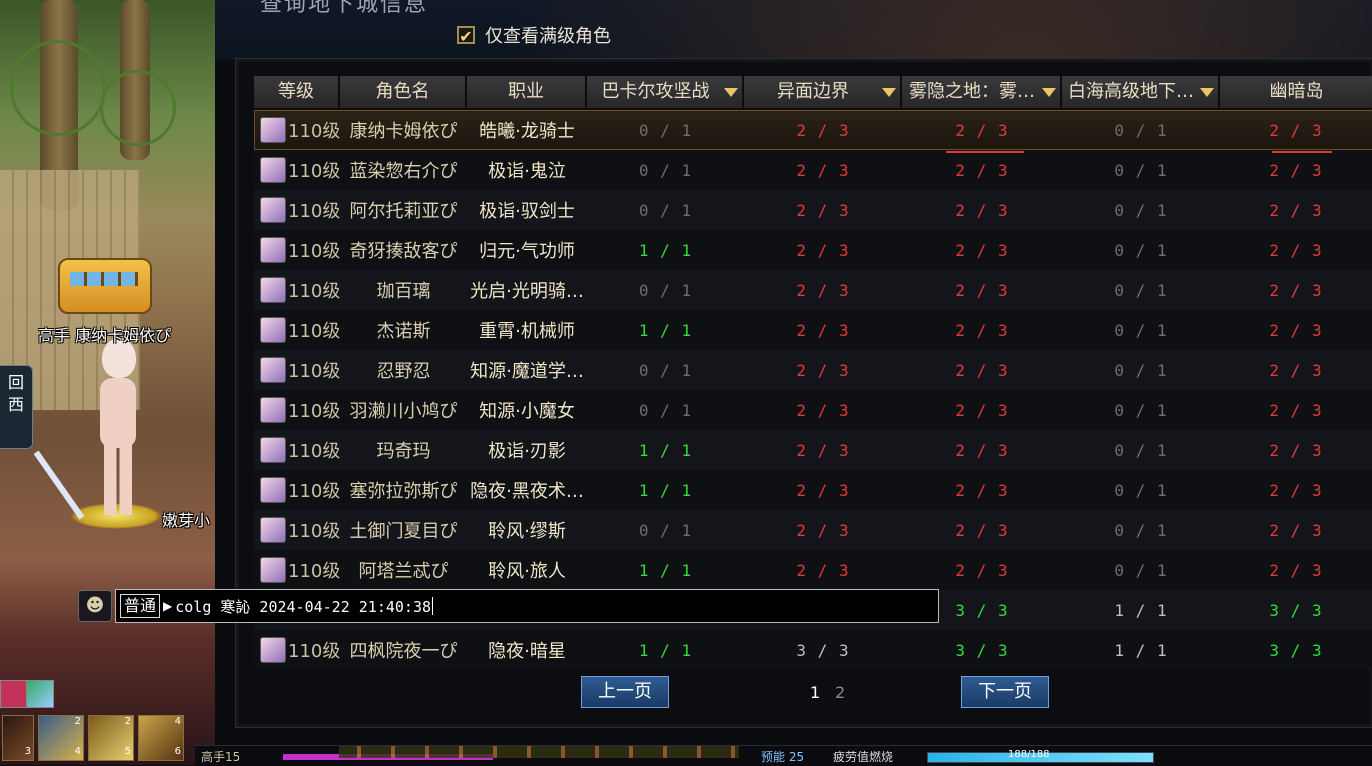 This screenshot has width=1372, height=766. I want to click on page-number-2: 2, so click(840, 692).